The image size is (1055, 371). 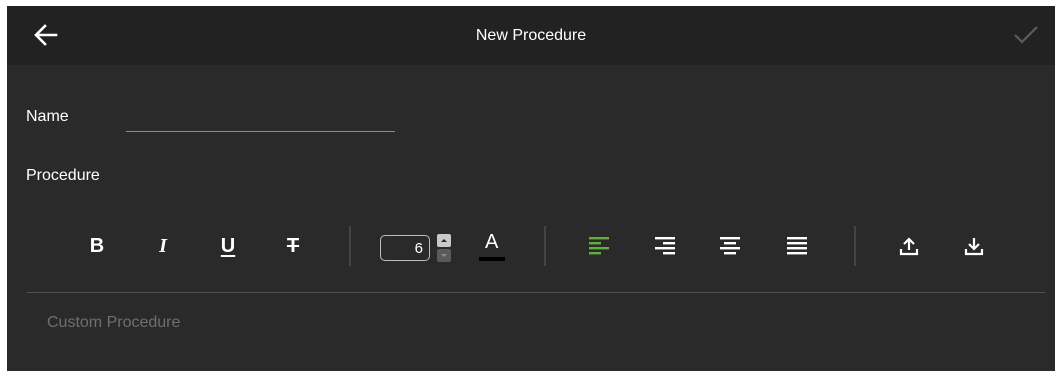 I want to click on italic-button: I, so click(x=163, y=246).